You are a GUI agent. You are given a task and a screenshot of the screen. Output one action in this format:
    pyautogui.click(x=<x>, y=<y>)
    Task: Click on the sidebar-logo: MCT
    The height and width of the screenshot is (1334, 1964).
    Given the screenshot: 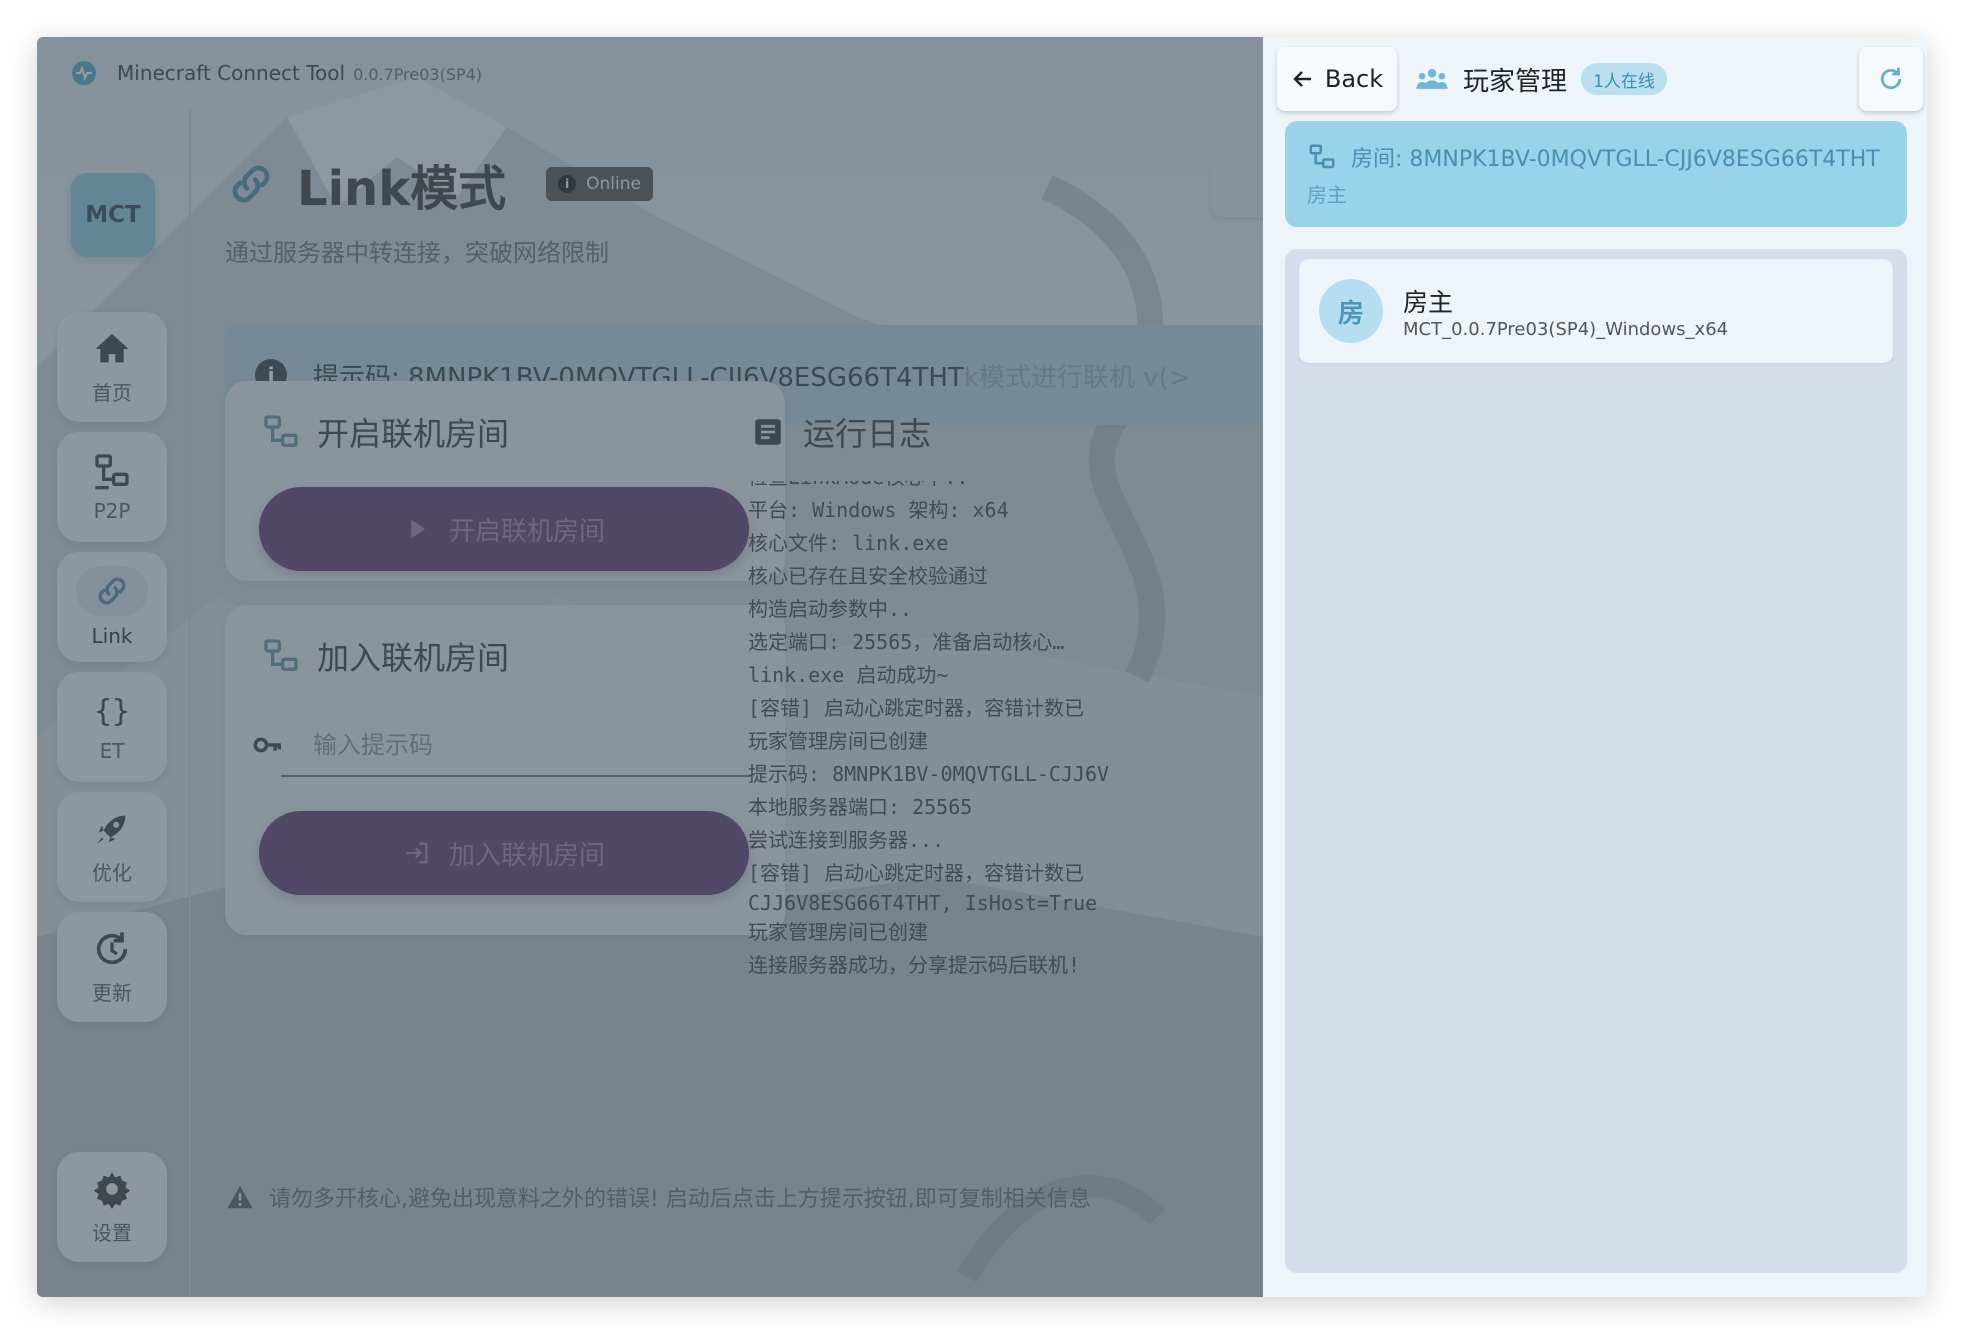 What is the action you would take?
    pyautogui.click(x=113, y=215)
    